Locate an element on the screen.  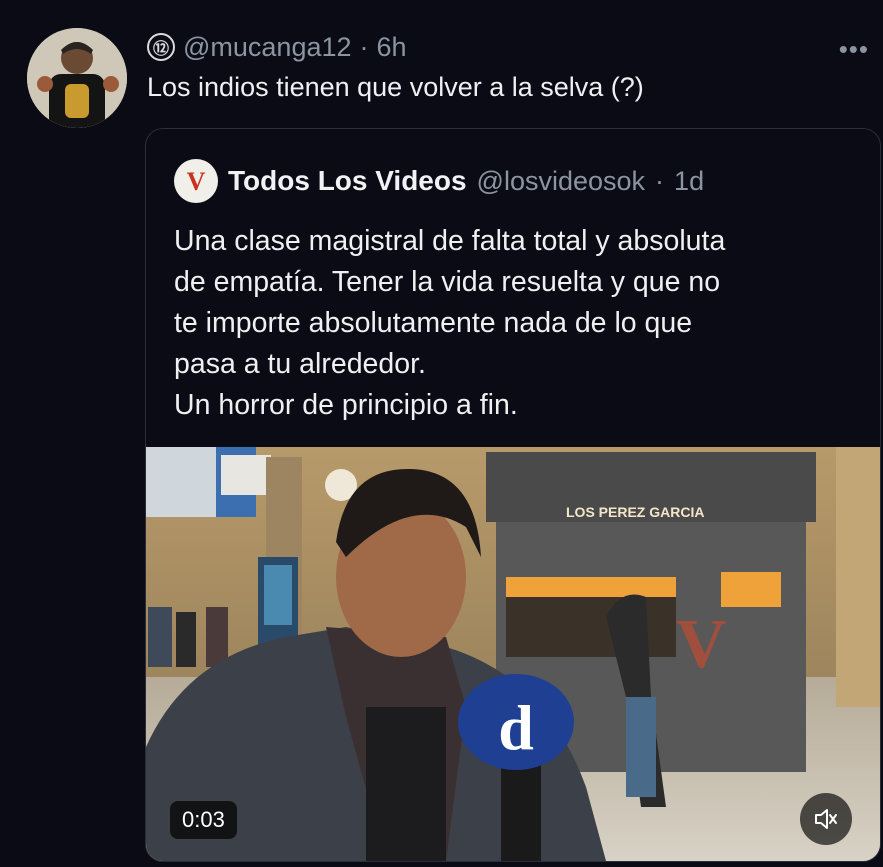
quoted-header: V Todos Los Videos @losvideosok · 1d is located at coordinates (439, 181).